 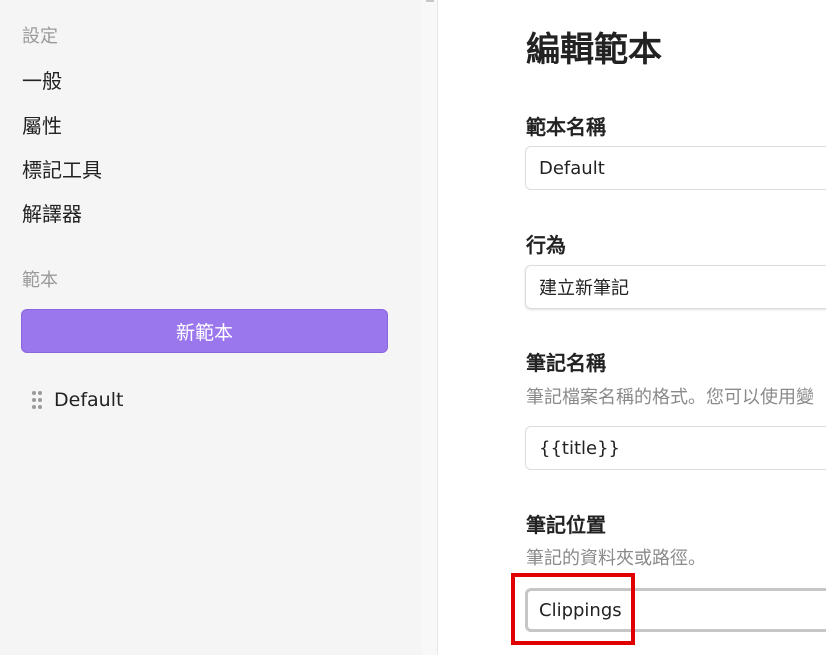 What do you see at coordinates (616, 558) in the screenshot?
I see `note-location-description: 筆記的資料夾或路徑。` at bounding box center [616, 558].